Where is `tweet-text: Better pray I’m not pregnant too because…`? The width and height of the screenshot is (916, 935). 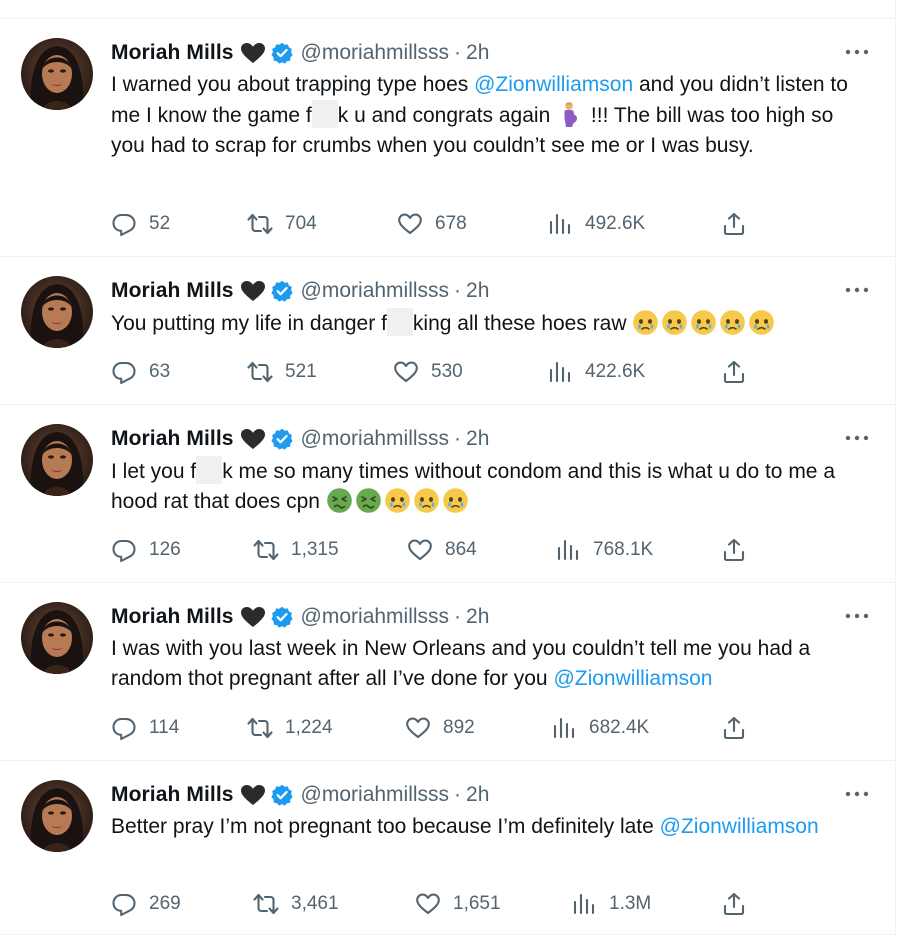 tweet-text: Better pray I’m not pregnant too because… is located at coordinates (488, 827).